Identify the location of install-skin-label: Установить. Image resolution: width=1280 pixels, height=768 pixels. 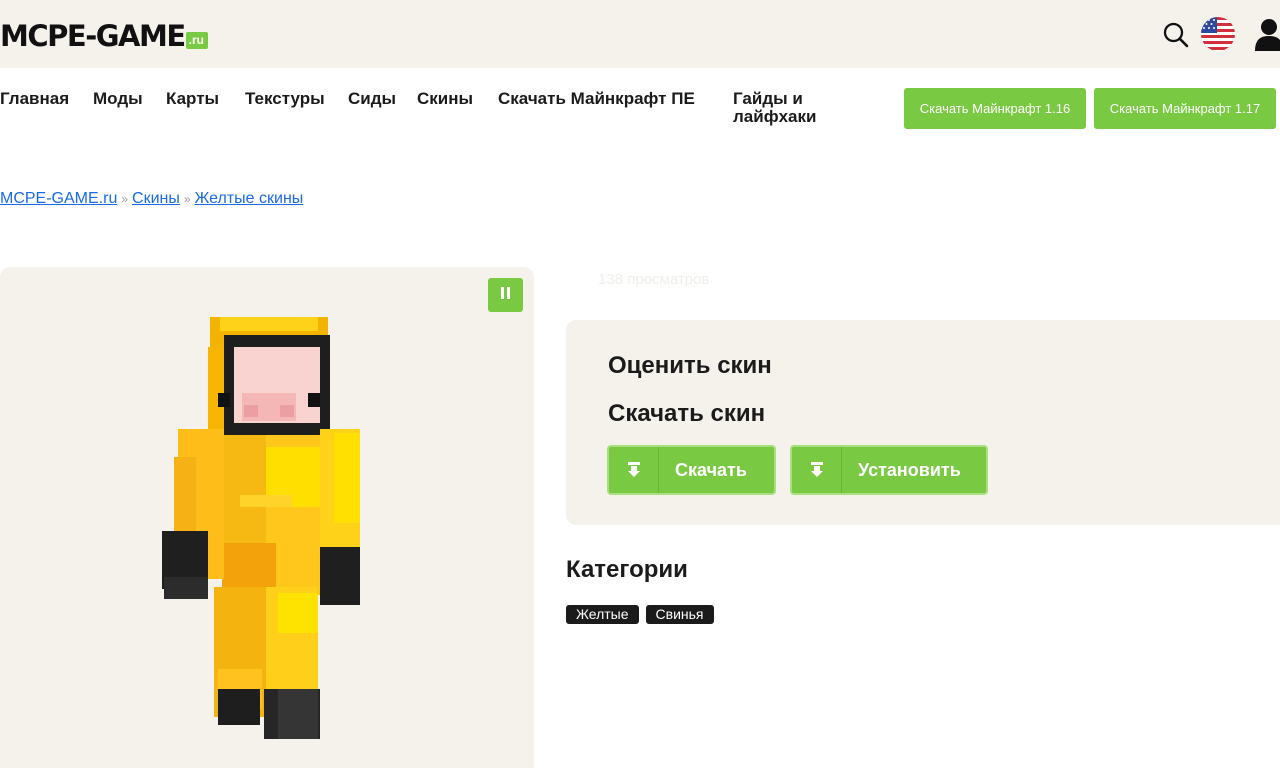
(909, 469).